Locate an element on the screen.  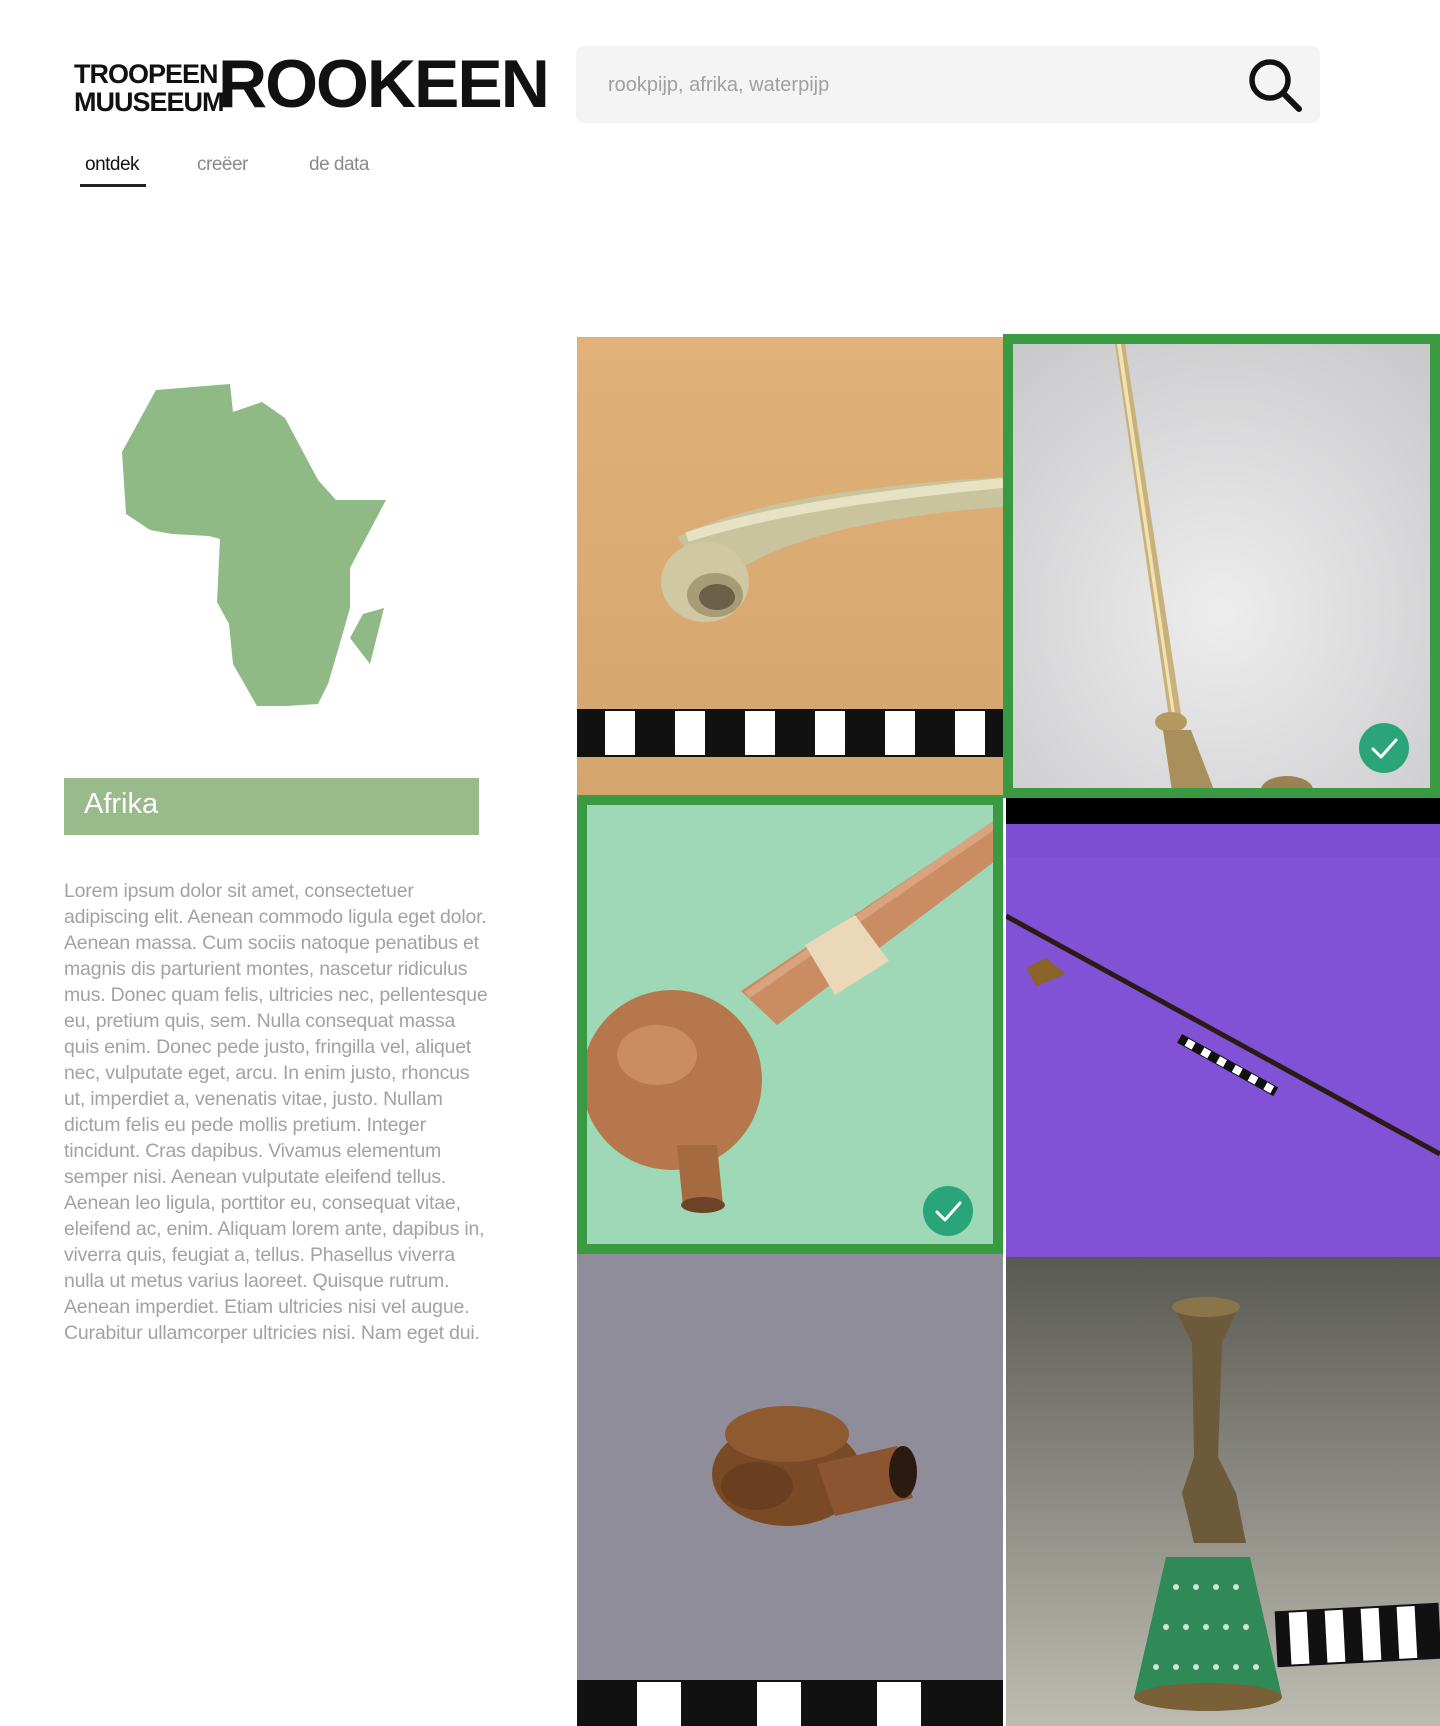
result-tile-purple-pipe is located at coordinates (1223, 1027).